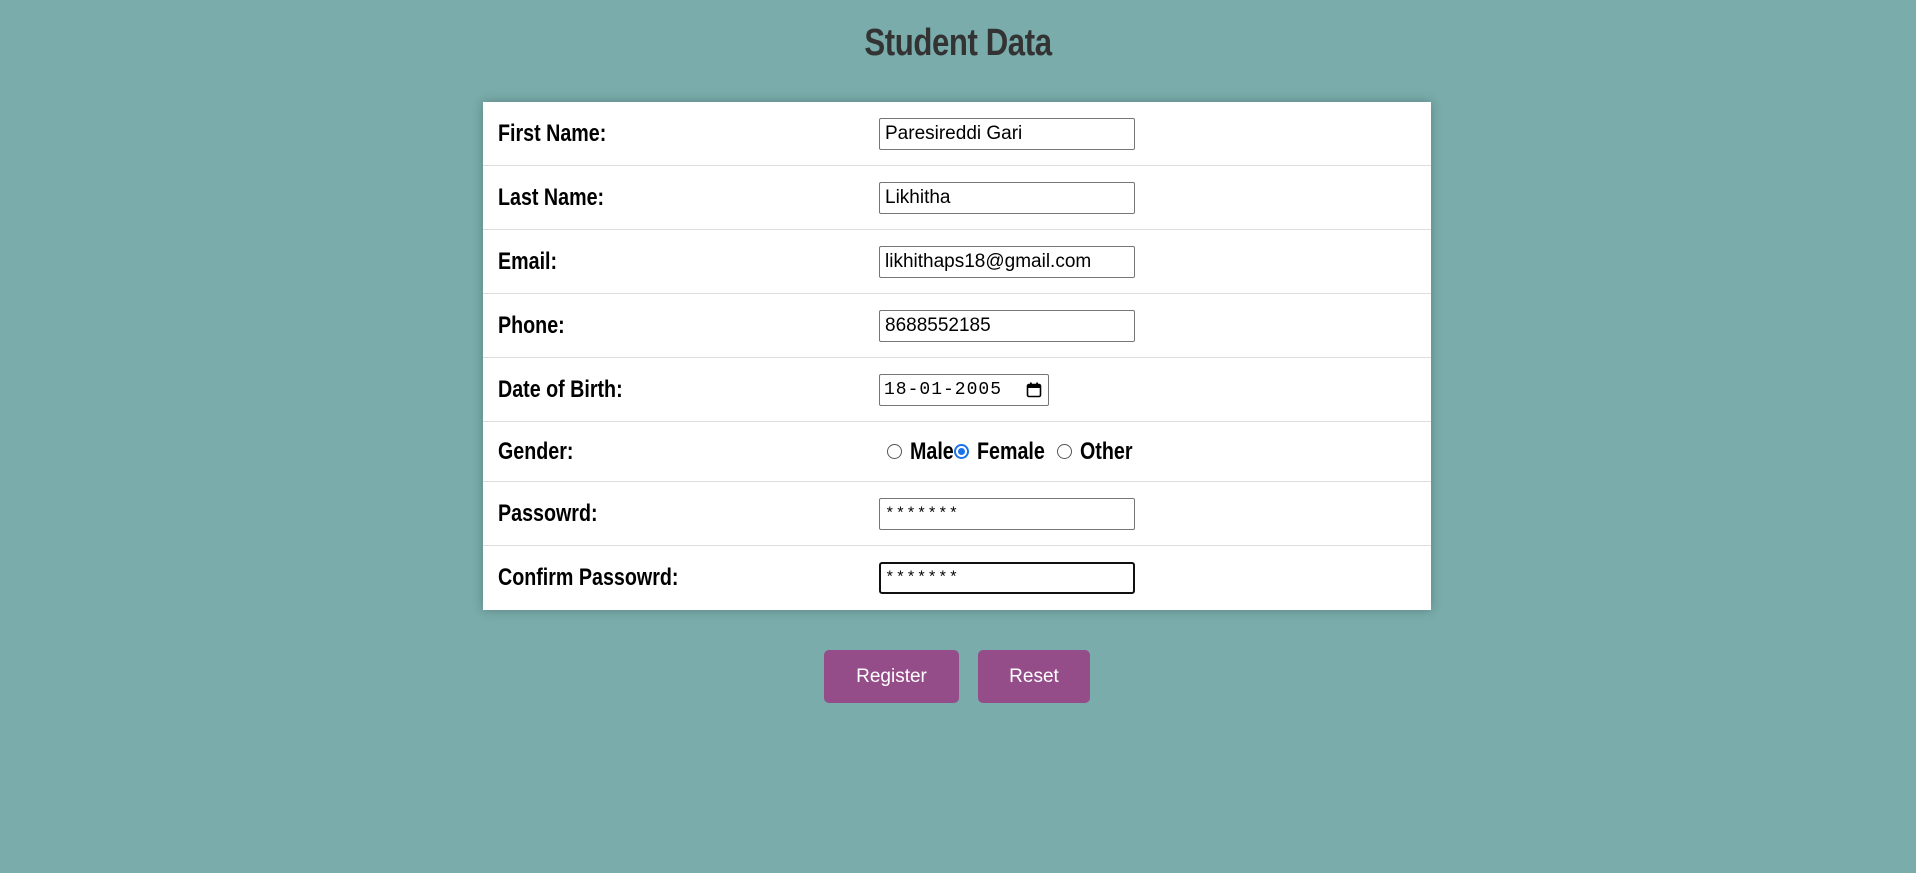 The height and width of the screenshot is (873, 1916). Describe the element at coordinates (1011, 452) in the screenshot. I see `gender-female-label: Female` at that location.